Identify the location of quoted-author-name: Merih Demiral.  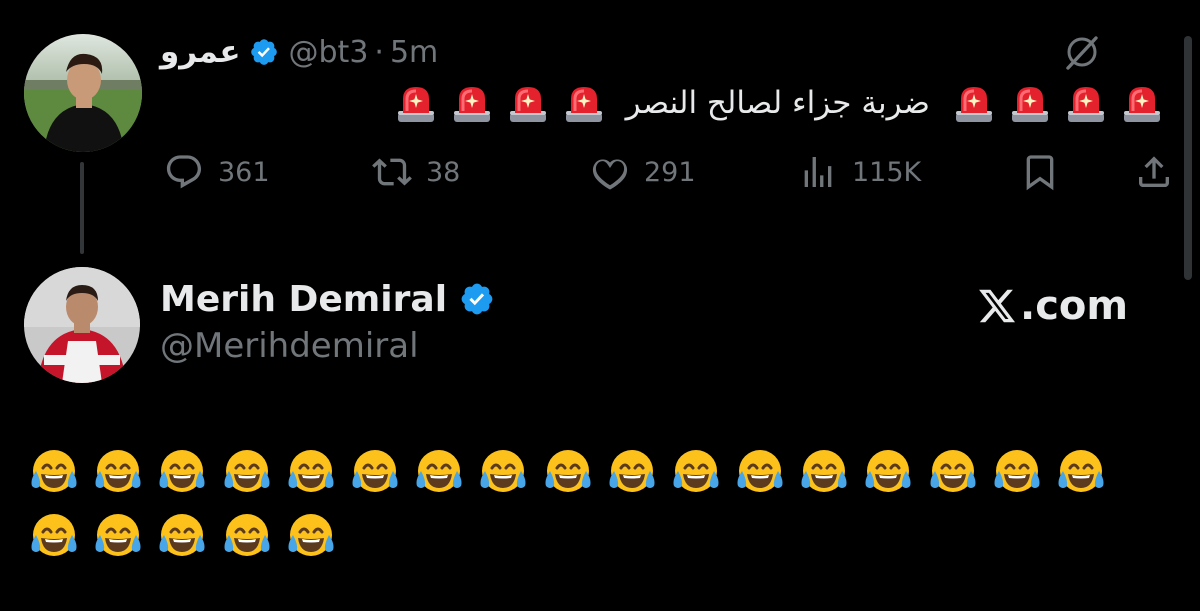
(303, 299).